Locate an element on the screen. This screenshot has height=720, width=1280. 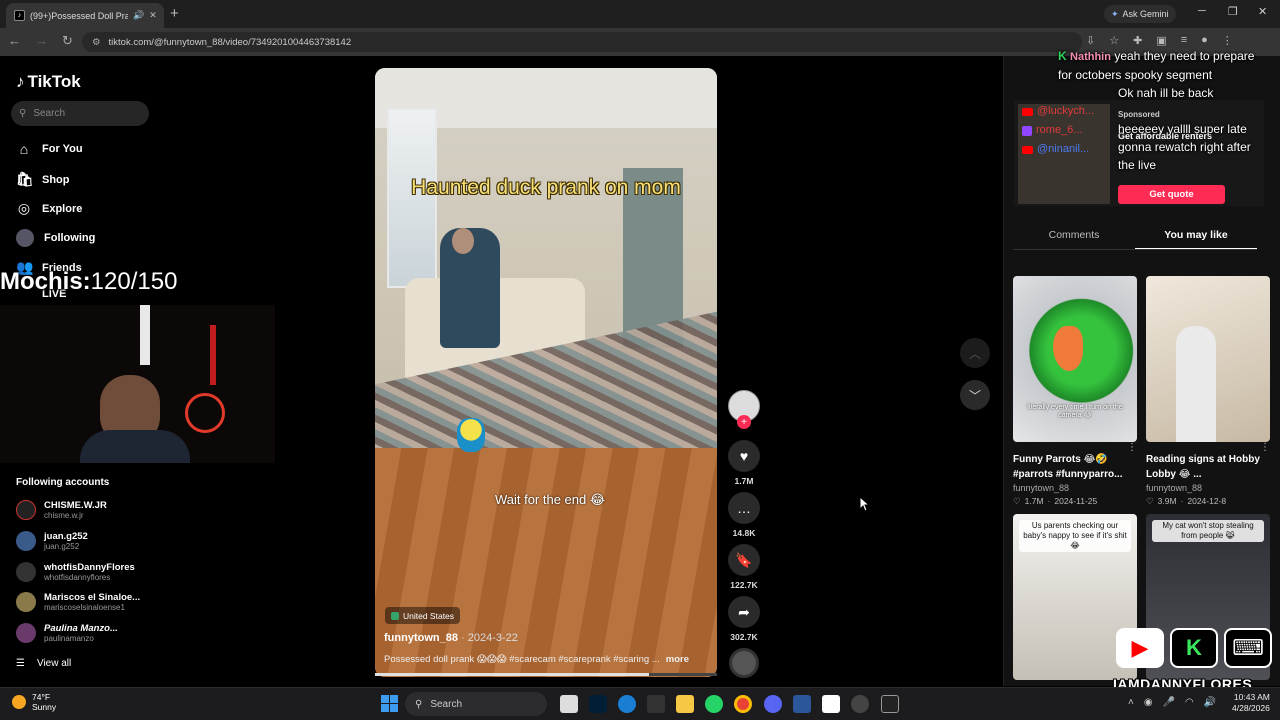
app-icon is located at coordinates (890, 704).